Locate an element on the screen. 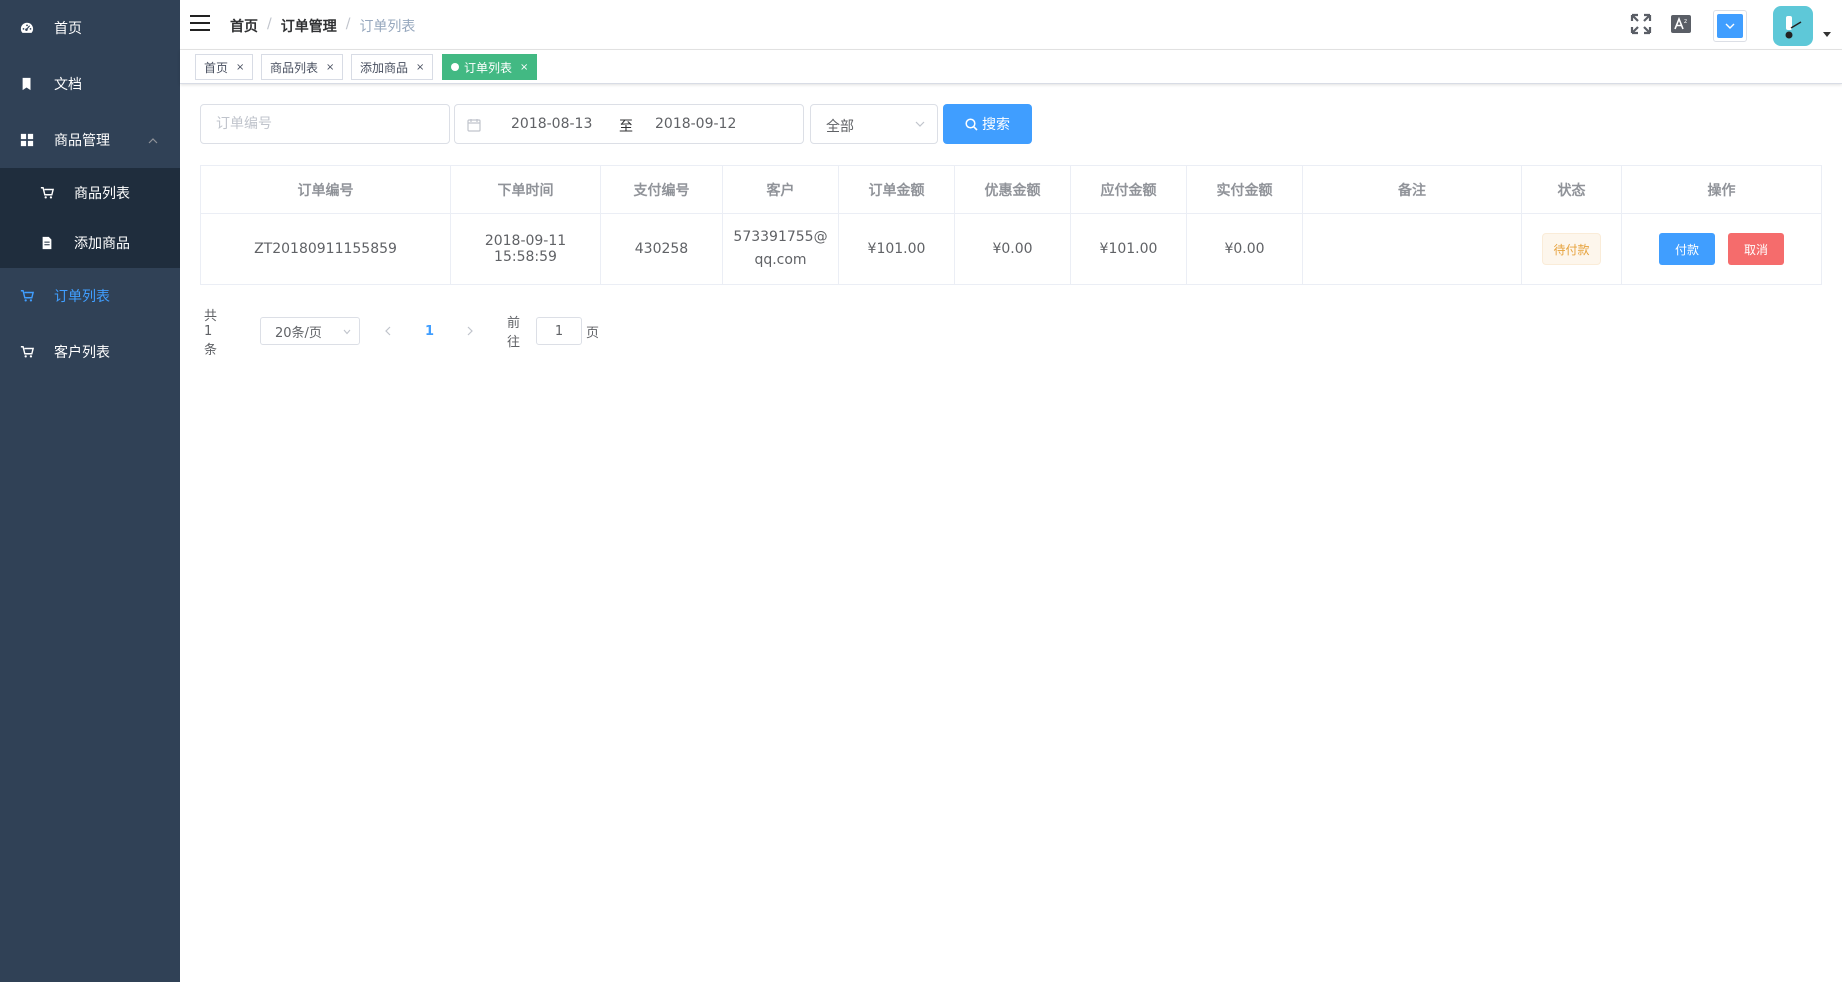 The width and height of the screenshot is (1842, 982). sidebar-item-label: 添加商品 is located at coordinates (102, 244).